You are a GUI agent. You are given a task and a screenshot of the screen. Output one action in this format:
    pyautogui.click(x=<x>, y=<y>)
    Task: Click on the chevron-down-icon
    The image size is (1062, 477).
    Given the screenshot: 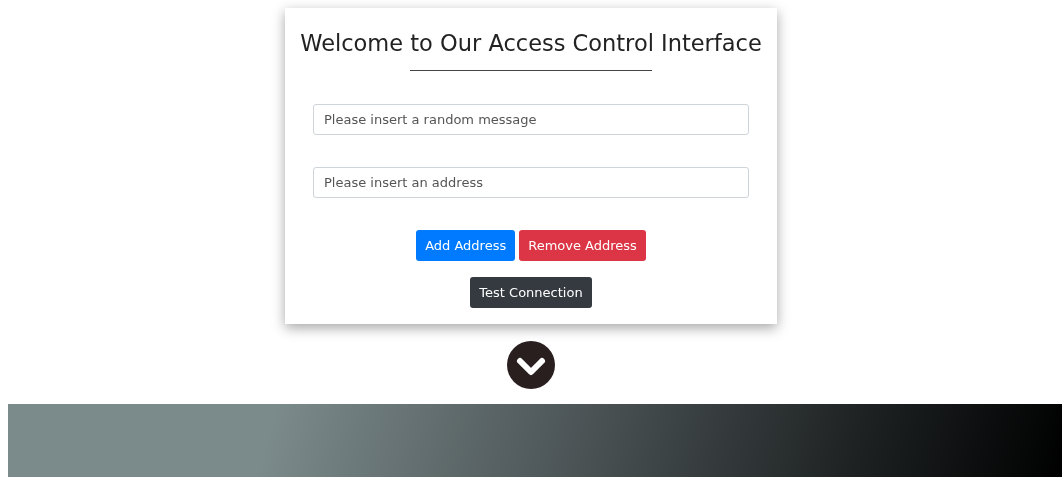 What is the action you would take?
    pyautogui.click(x=531, y=365)
    